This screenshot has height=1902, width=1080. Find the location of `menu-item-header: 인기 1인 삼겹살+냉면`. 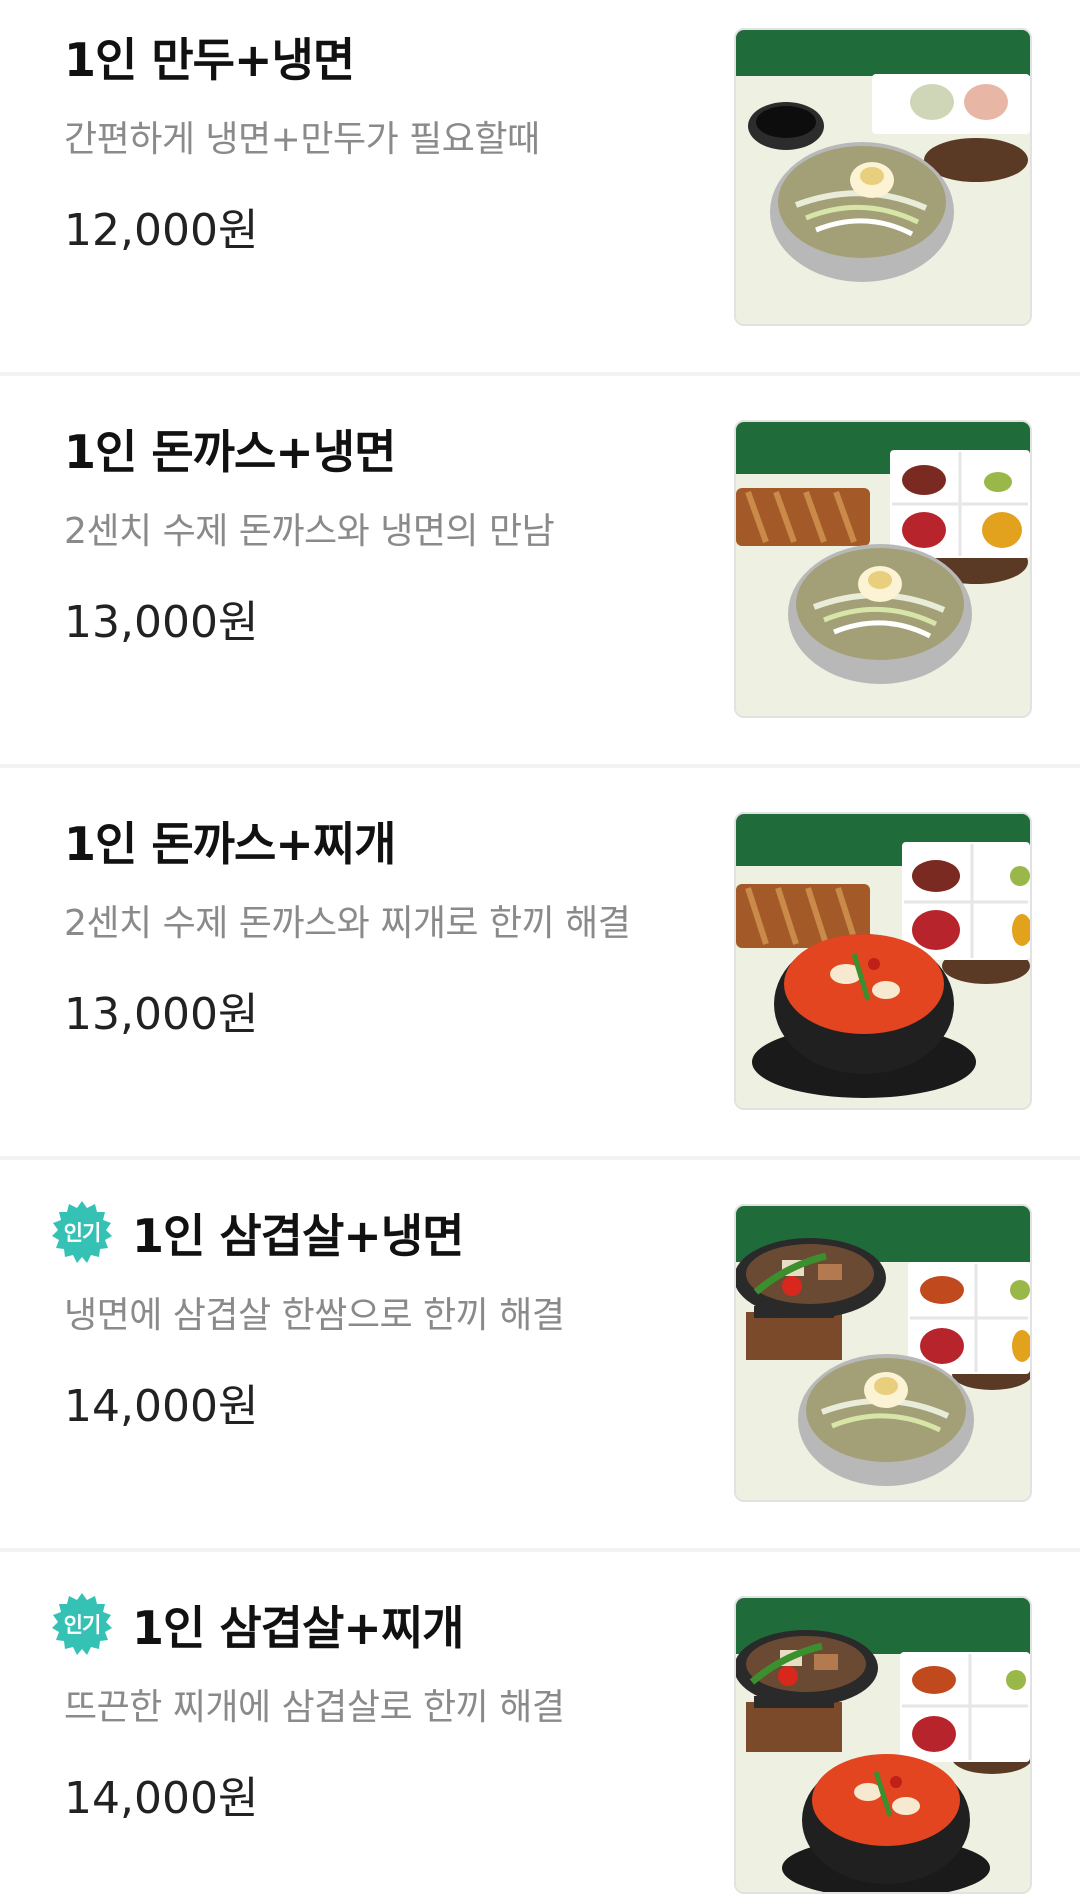

menu-item-header: 인기 1인 삼겹살+냉면 is located at coordinates (378, 1232).